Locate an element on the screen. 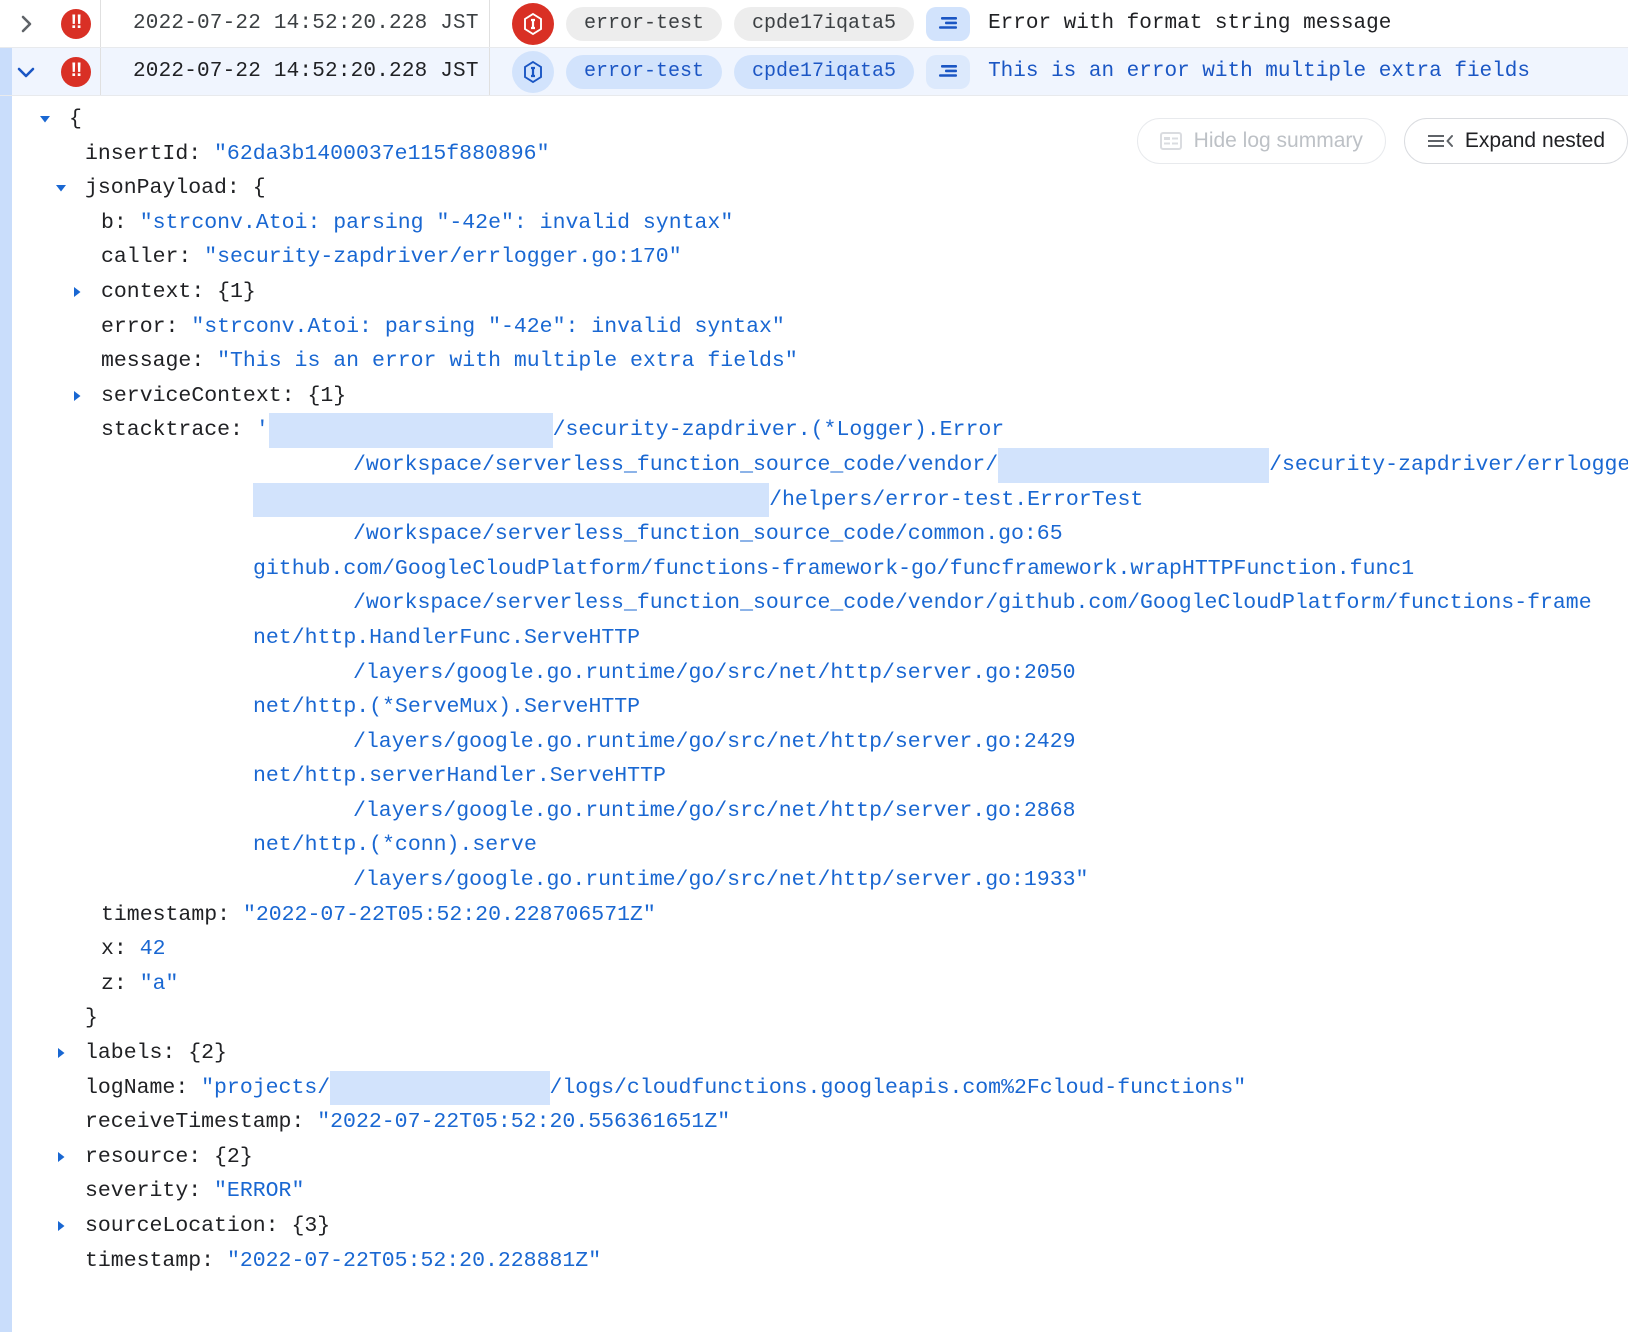  json-line-text: net/http.HandlerFunc.ServeHTTP is located at coordinates (446, 638).